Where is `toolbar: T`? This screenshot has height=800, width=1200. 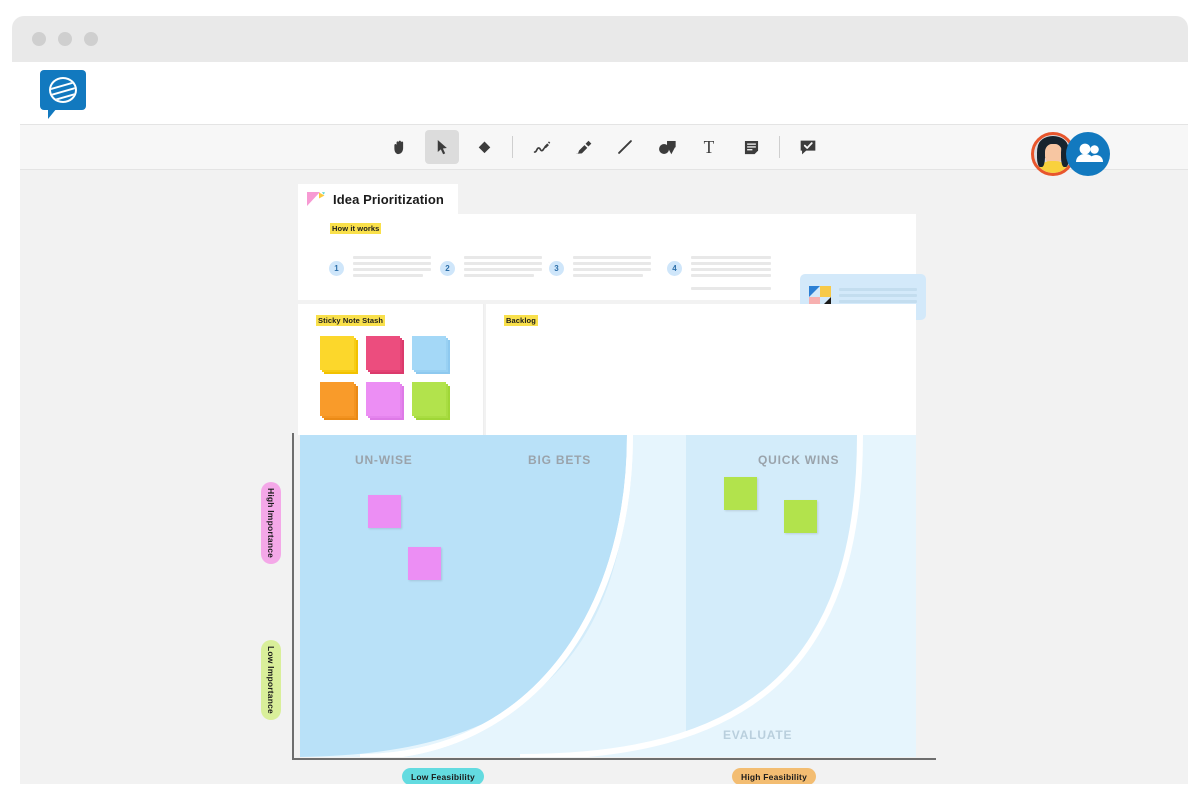
toolbar: T is located at coordinates (604, 147).